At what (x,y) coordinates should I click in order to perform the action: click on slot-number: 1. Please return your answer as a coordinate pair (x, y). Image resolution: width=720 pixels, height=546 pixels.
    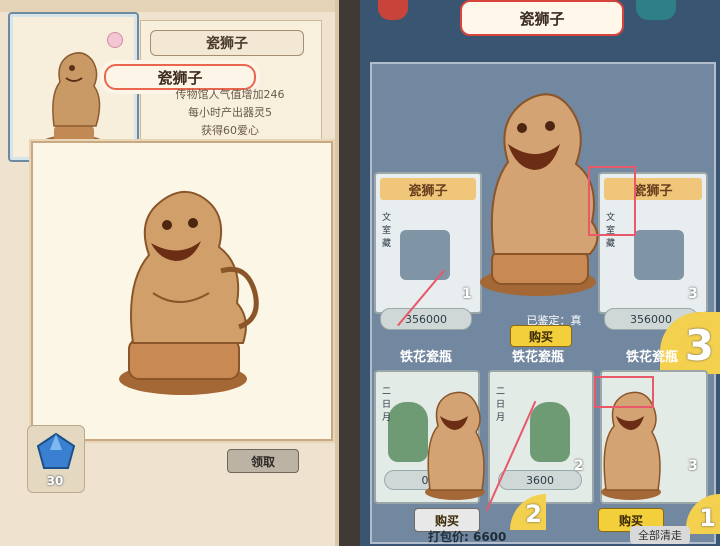
    Looking at the image, I should click on (467, 294).